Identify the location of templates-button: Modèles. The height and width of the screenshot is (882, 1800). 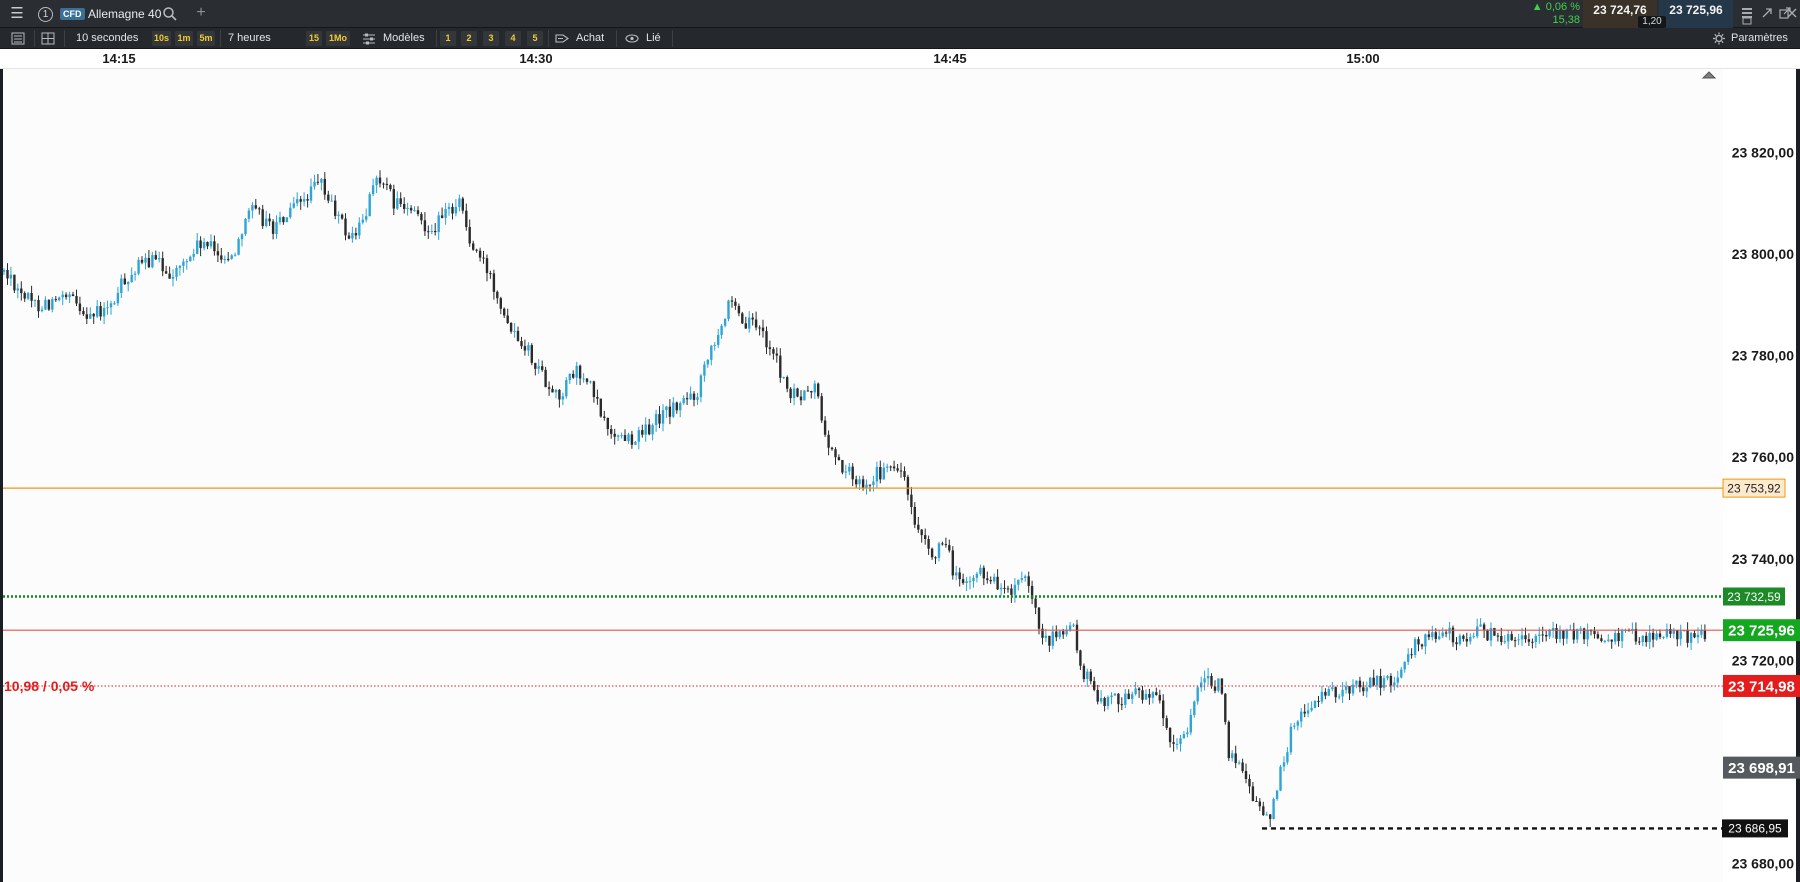
(404, 38).